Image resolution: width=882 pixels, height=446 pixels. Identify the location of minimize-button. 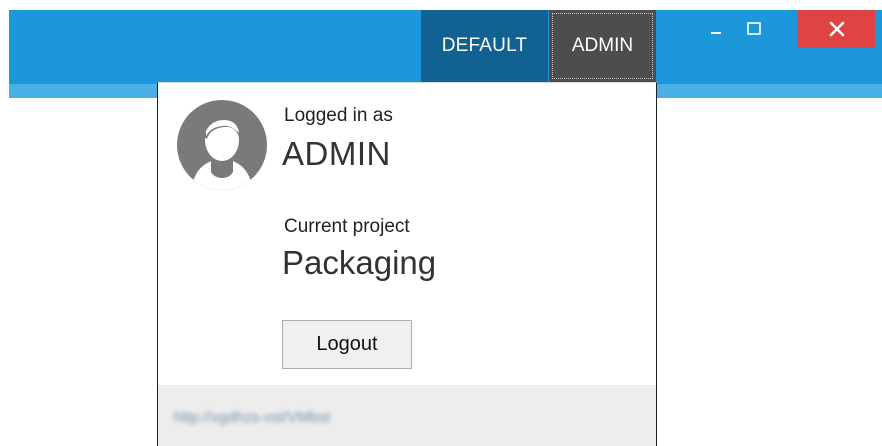
(716, 29).